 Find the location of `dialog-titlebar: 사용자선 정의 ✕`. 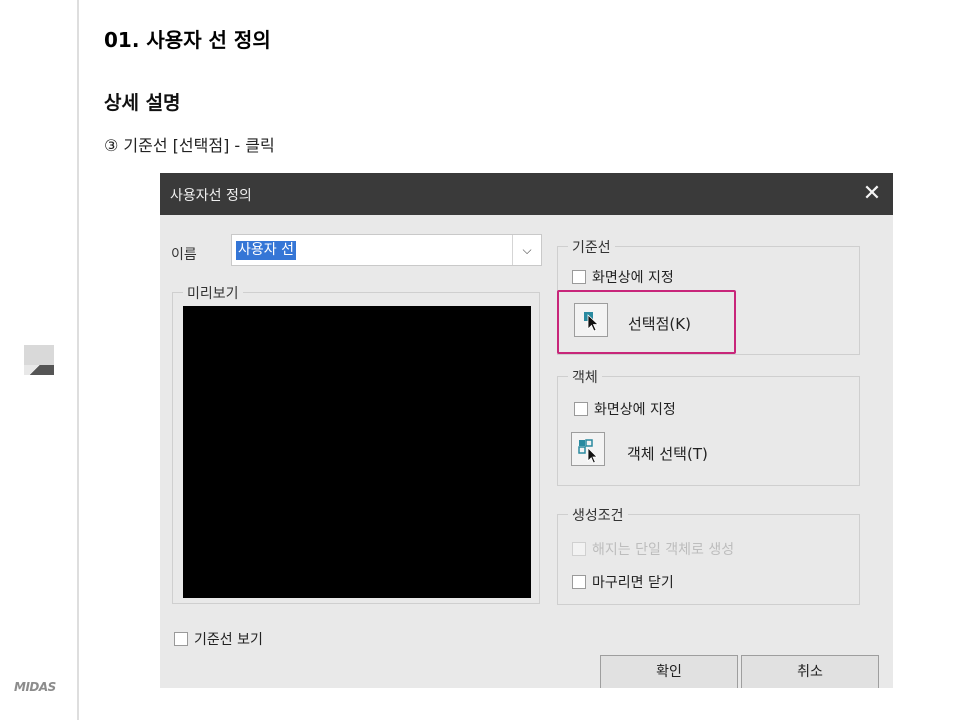

dialog-titlebar: 사용자선 정의 ✕ is located at coordinates (526, 194).